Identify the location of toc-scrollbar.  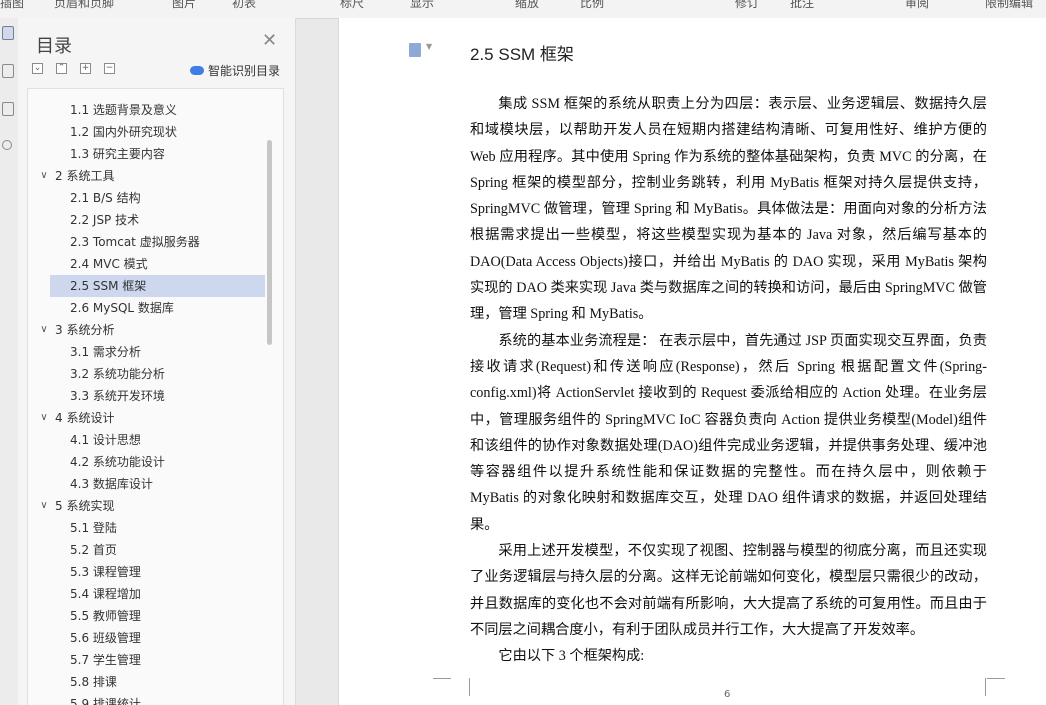
(269, 242).